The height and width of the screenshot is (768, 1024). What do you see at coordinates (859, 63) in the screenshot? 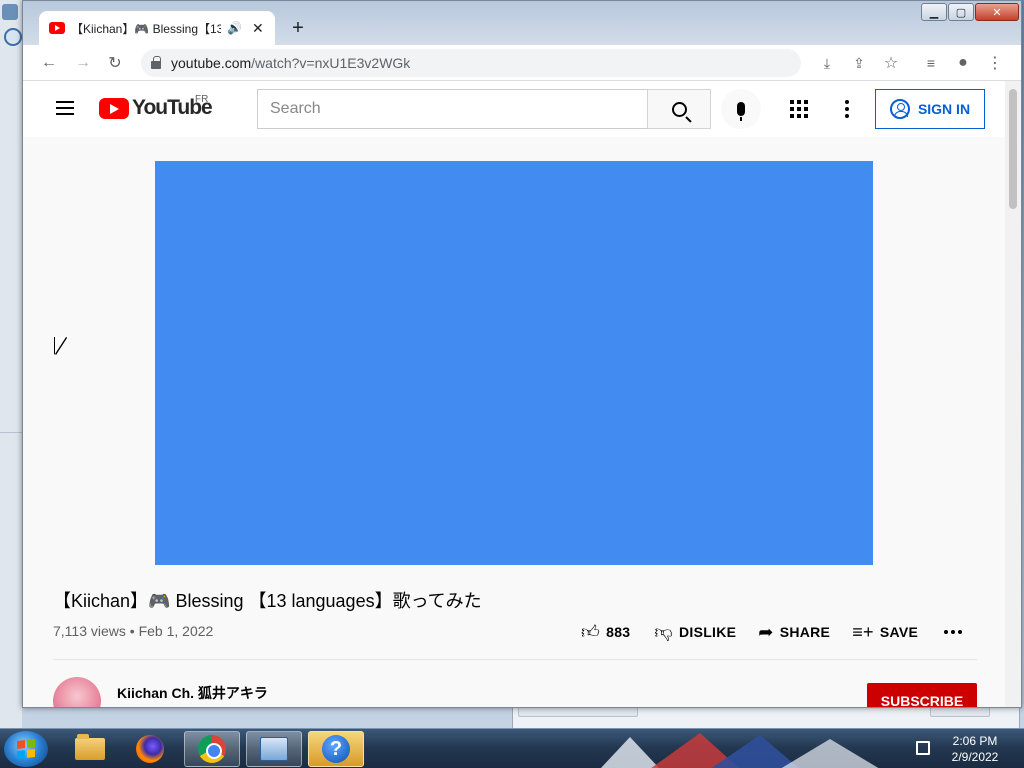
I see `share-page-icon: ⇪` at bounding box center [859, 63].